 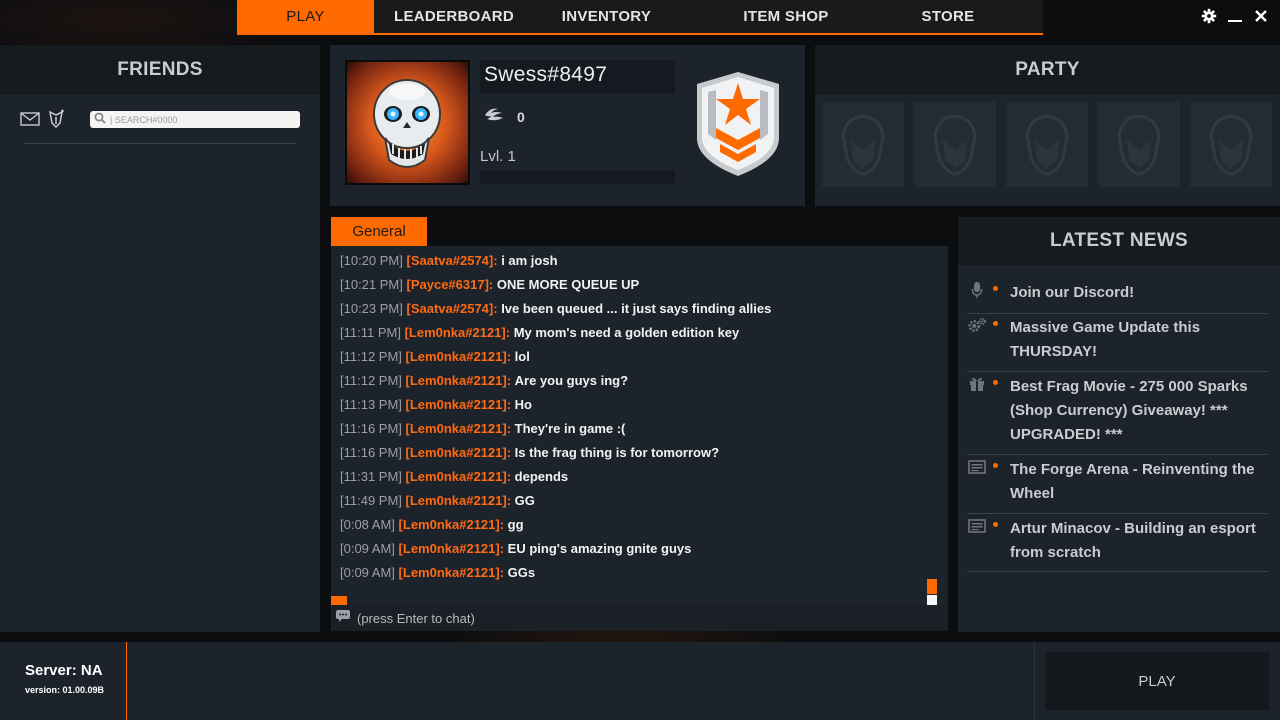 What do you see at coordinates (521, 116) in the screenshot?
I see `sparks-value: 0` at bounding box center [521, 116].